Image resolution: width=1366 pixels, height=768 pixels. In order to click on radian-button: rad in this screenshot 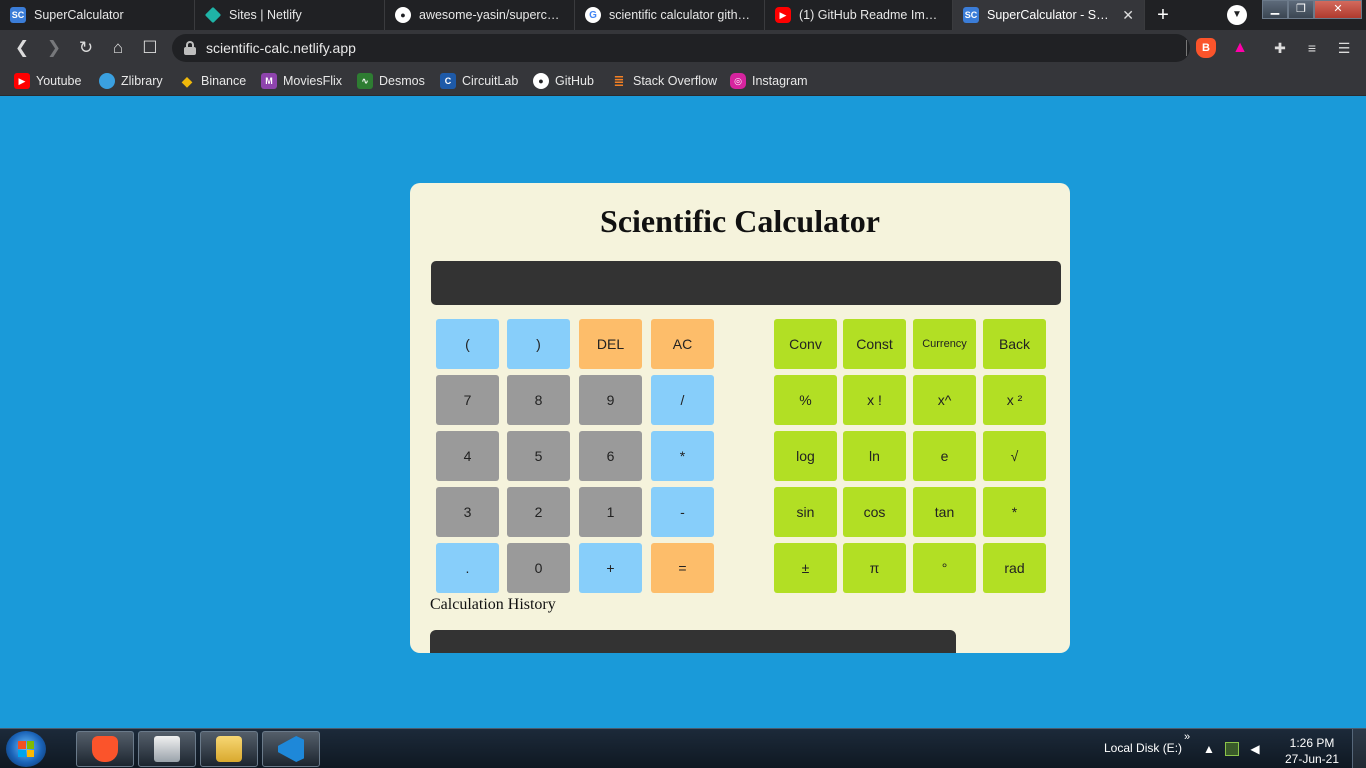, I will do `click(1014, 568)`.